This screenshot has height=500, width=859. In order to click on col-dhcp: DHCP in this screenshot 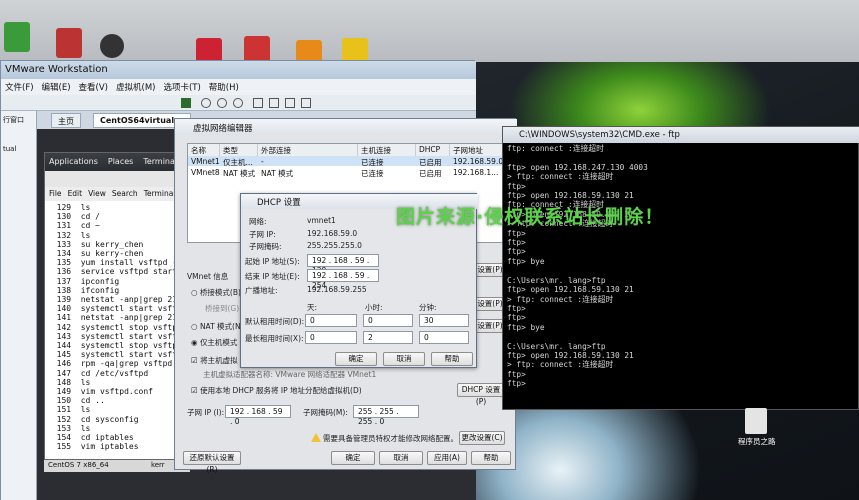, I will do `click(433, 150)`.